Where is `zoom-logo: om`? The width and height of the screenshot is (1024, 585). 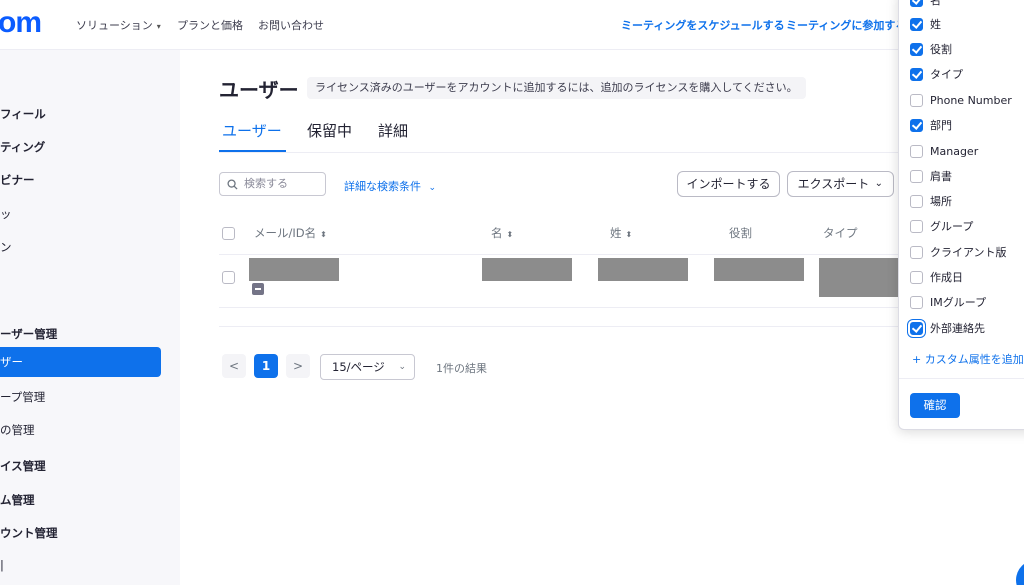
zoom-logo: om is located at coordinates (21, 23).